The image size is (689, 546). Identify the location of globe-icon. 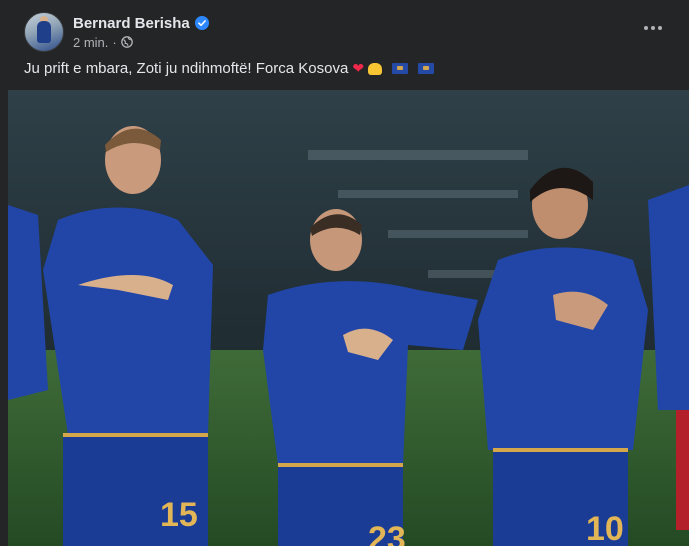
(126, 42).